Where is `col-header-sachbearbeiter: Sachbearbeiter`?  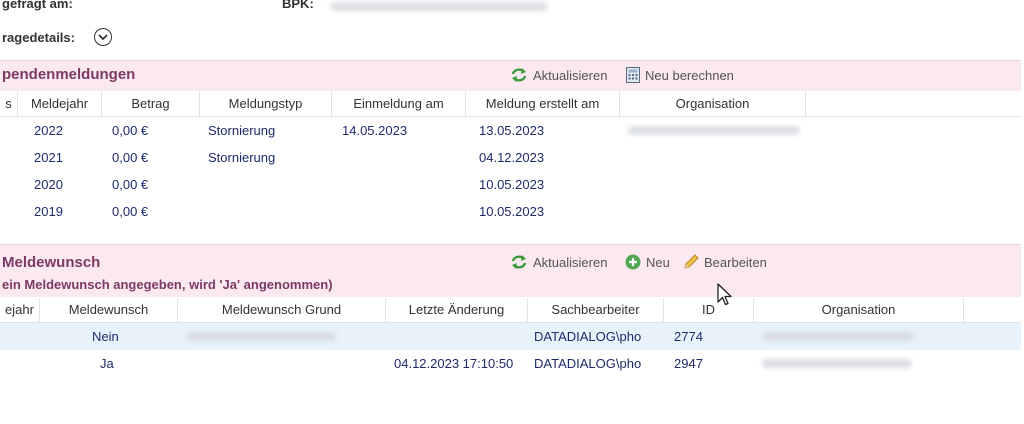
col-header-sachbearbeiter: Sachbearbeiter is located at coordinates (596, 310).